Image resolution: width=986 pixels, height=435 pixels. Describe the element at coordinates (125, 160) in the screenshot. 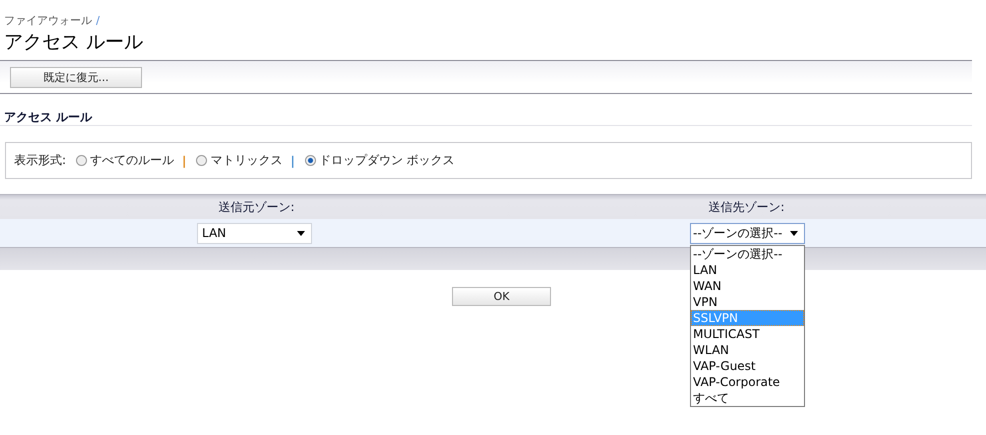

I see `view-format-option: すべてのルール` at that location.